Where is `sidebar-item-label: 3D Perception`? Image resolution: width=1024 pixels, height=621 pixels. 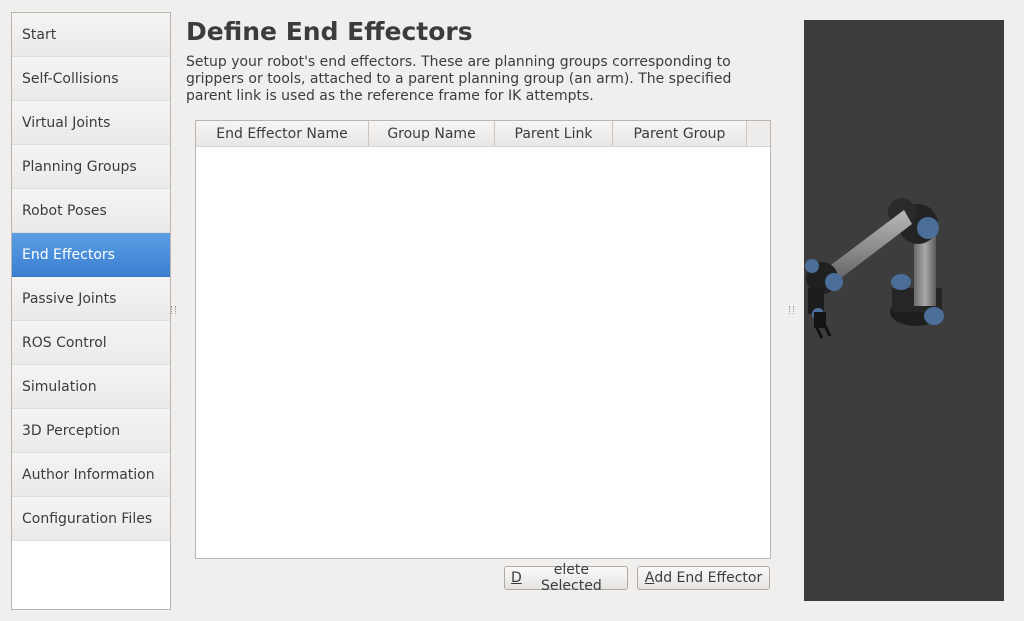
sidebar-item-label: 3D Perception is located at coordinates (71, 430).